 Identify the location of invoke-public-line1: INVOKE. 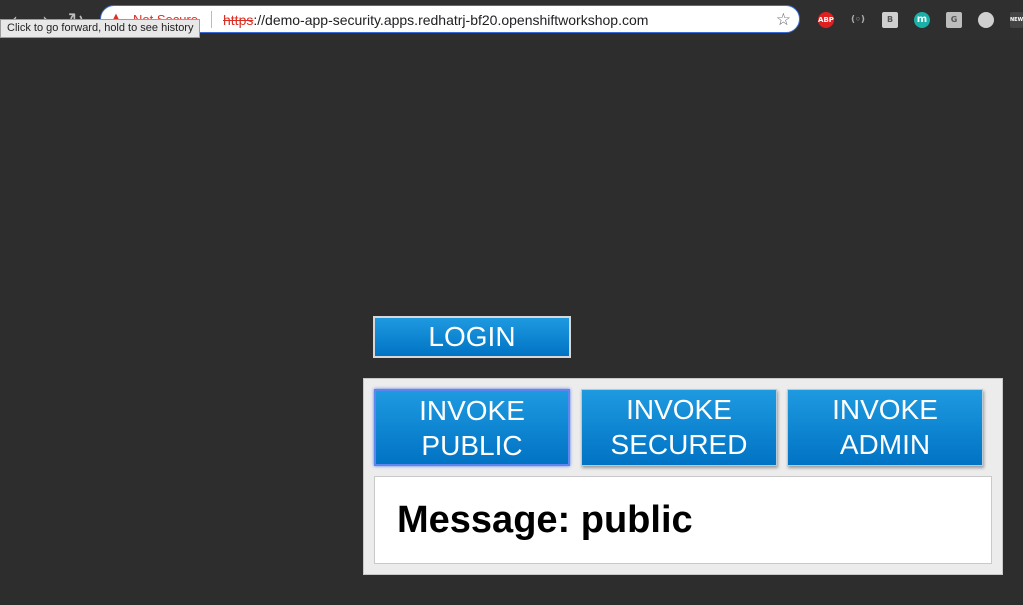
(472, 410).